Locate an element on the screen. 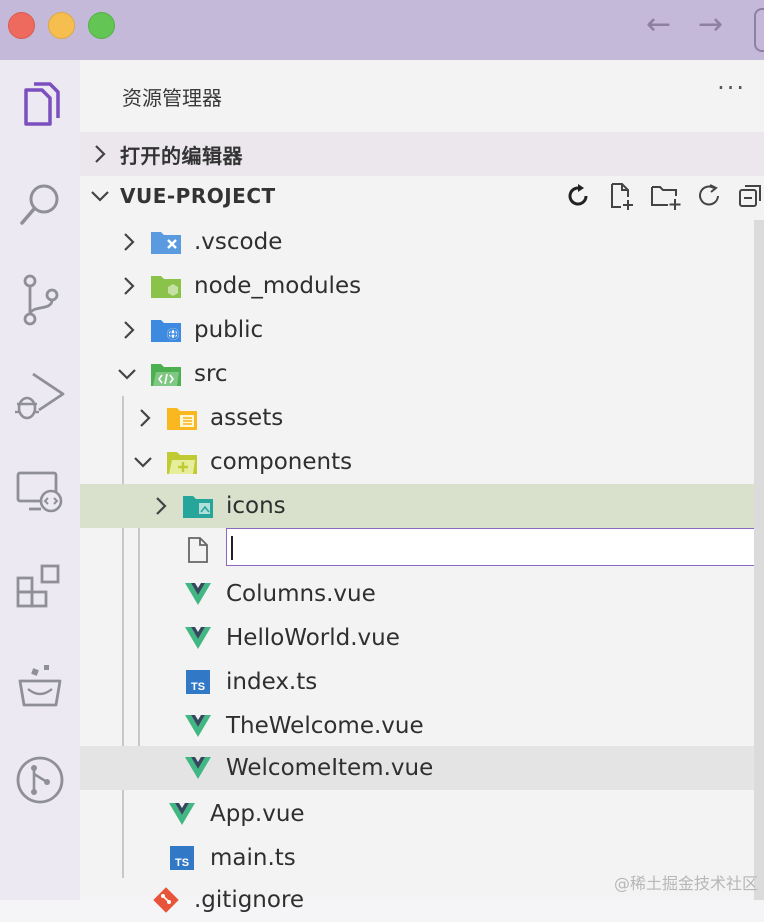 Image resolution: width=764 pixels, height=922 pixels. run-debug-icon is located at coordinates (40, 396).